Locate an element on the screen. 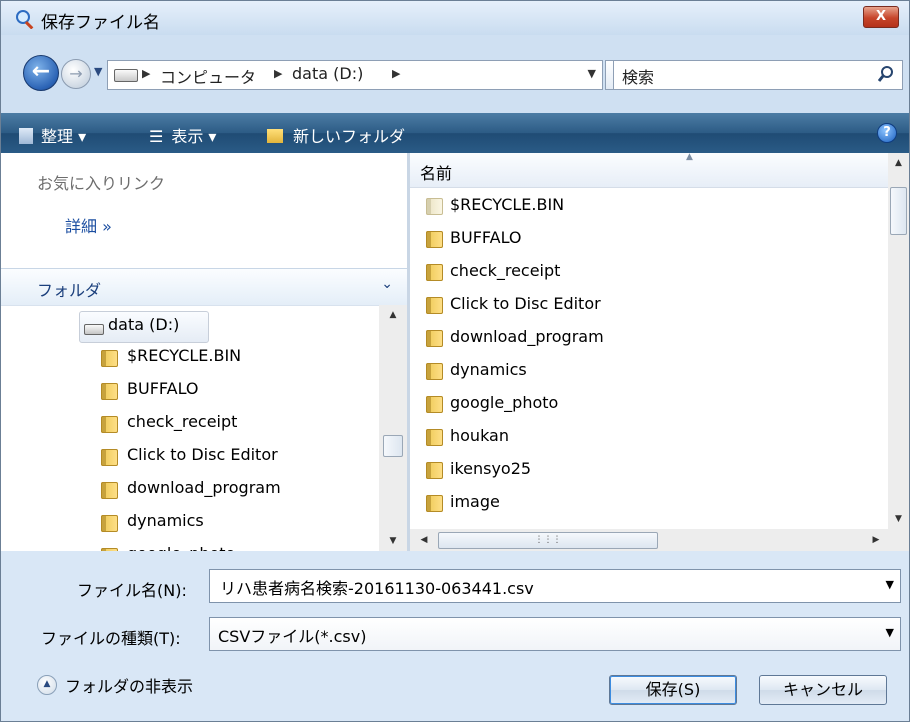 This screenshot has height=722, width=910. address-bar: ▶ コンピュータ ▶ data (D:) ▶ ▼ is located at coordinates (355, 75).